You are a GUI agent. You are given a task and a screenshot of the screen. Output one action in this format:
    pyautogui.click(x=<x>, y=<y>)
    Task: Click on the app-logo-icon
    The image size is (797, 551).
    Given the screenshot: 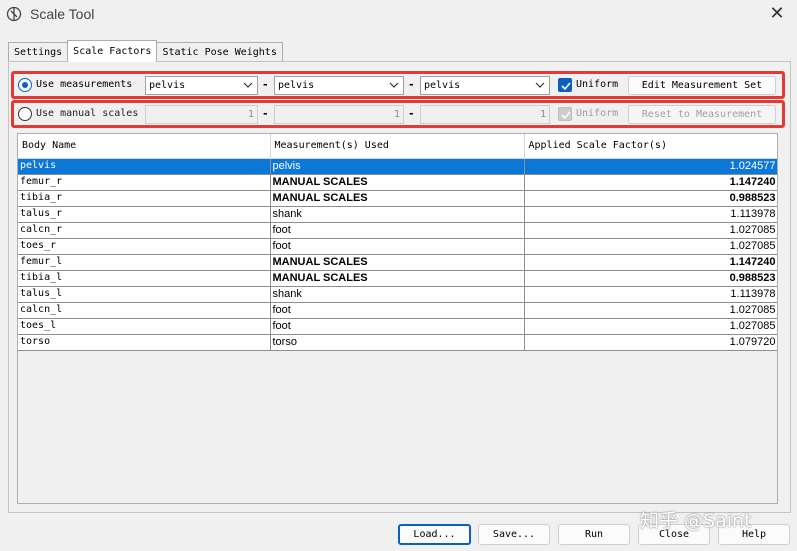 What is the action you would take?
    pyautogui.click(x=14, y=14)
    